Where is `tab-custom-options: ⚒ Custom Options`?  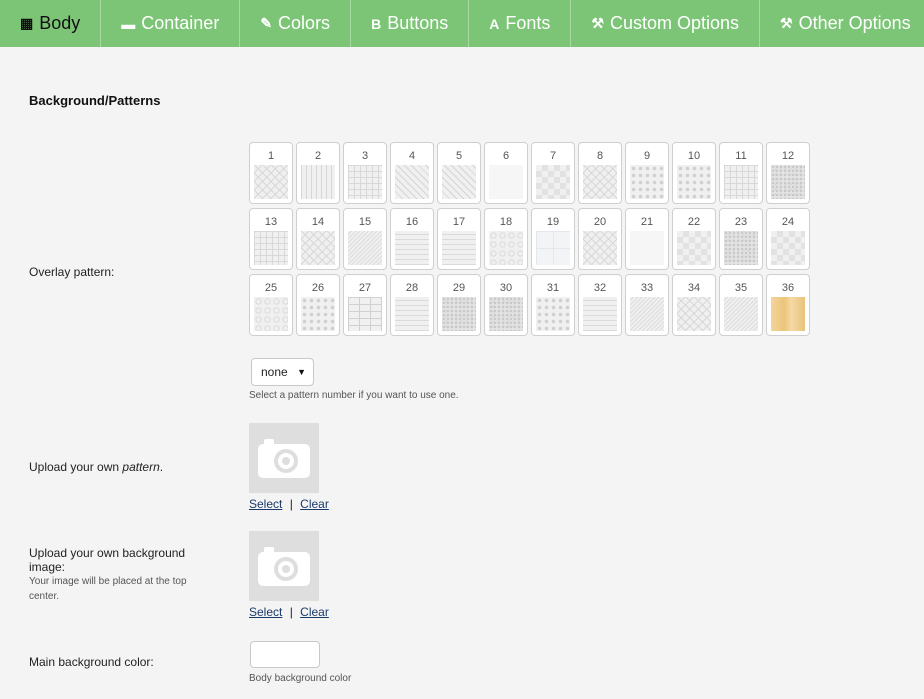 tab-custom-options: ⚒ Custom Options is located at coordinates (666, 23).